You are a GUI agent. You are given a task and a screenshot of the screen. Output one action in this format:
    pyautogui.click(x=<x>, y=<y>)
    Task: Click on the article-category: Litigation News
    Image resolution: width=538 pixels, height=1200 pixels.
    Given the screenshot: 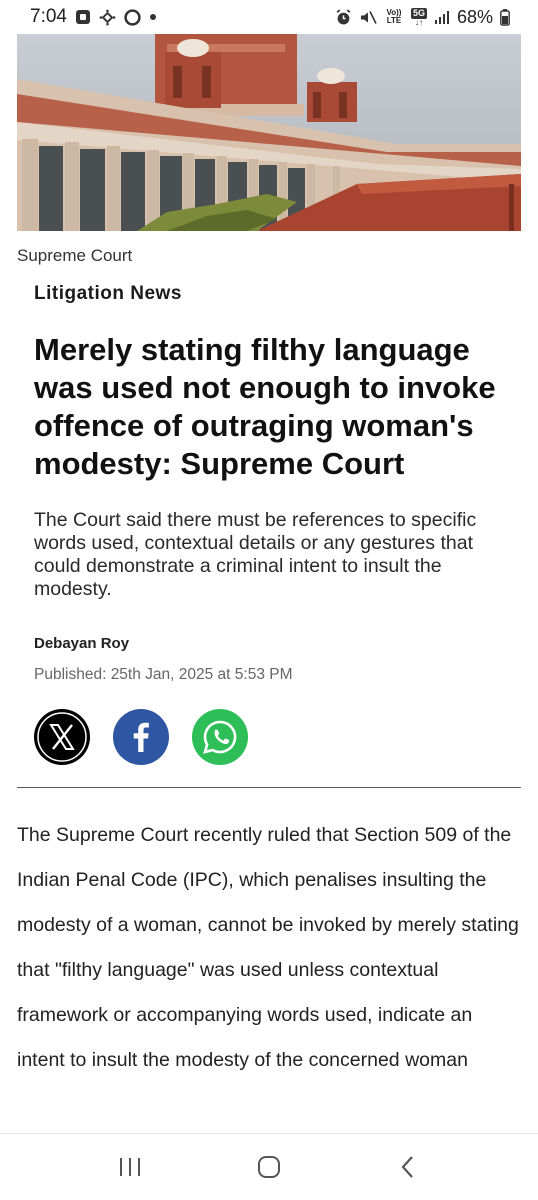 What is the action you would take?
    pyautogui.click(x=108, y=294)
    